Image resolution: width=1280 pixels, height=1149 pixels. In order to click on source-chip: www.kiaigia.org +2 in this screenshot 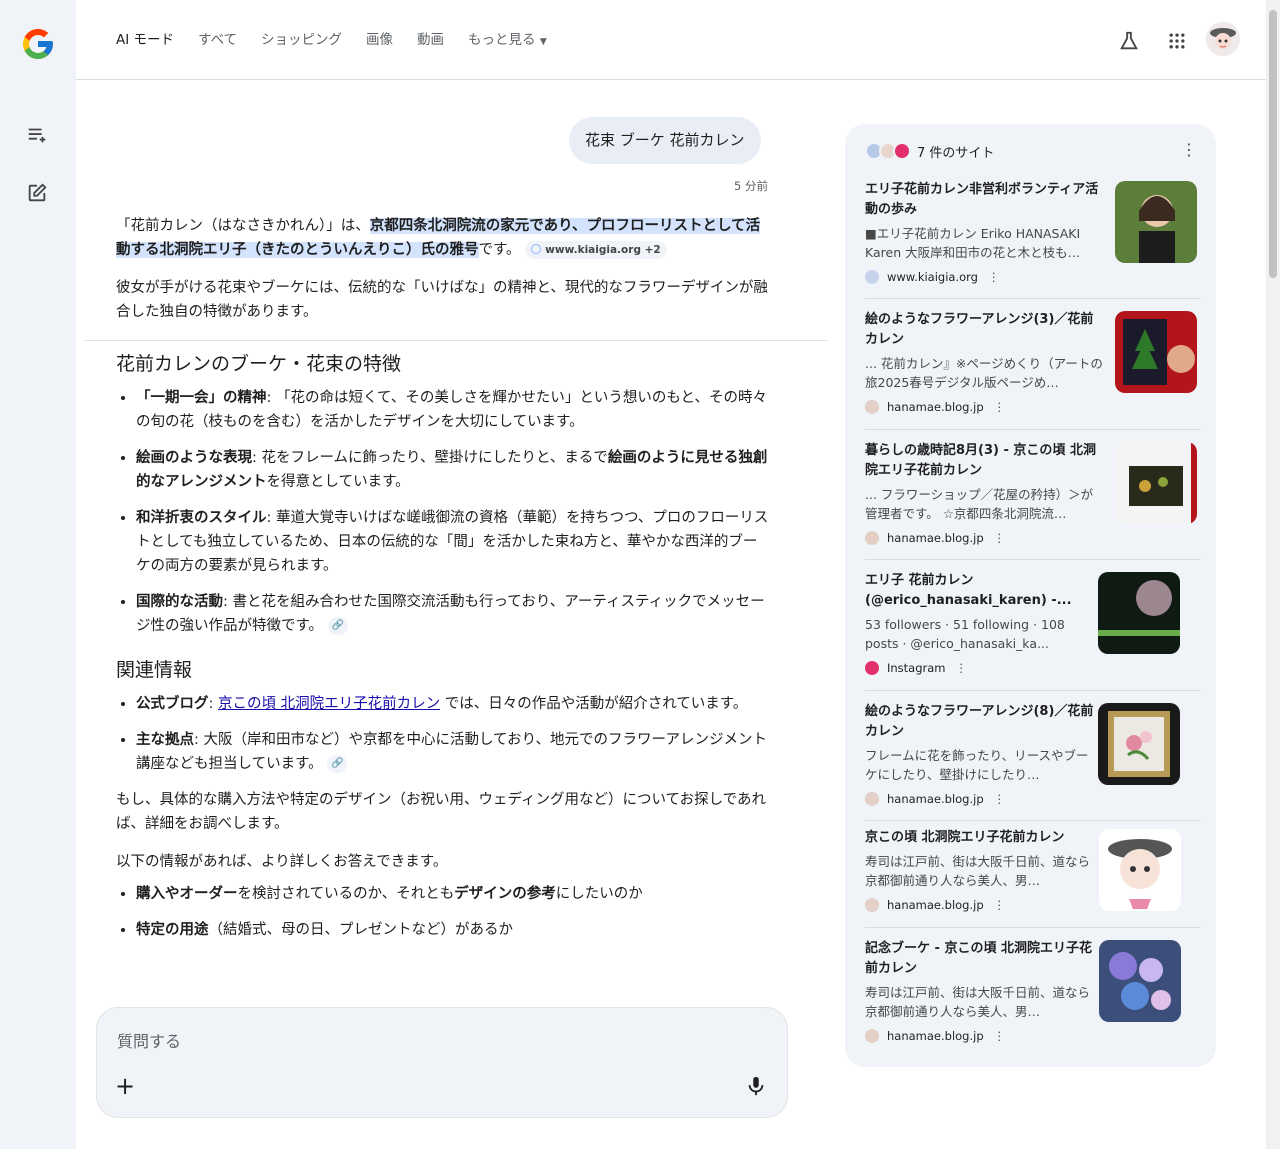, I will do `click(596, 250)`.